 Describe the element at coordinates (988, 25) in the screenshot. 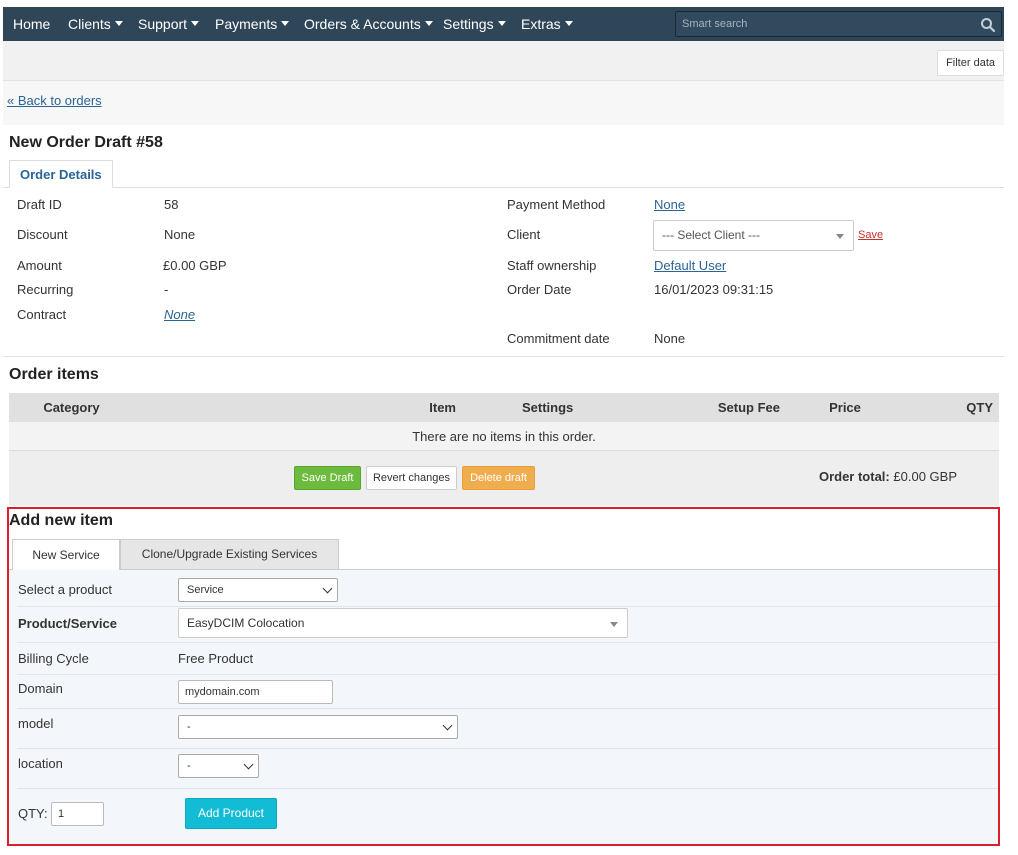

I see `search-icon` at that location.